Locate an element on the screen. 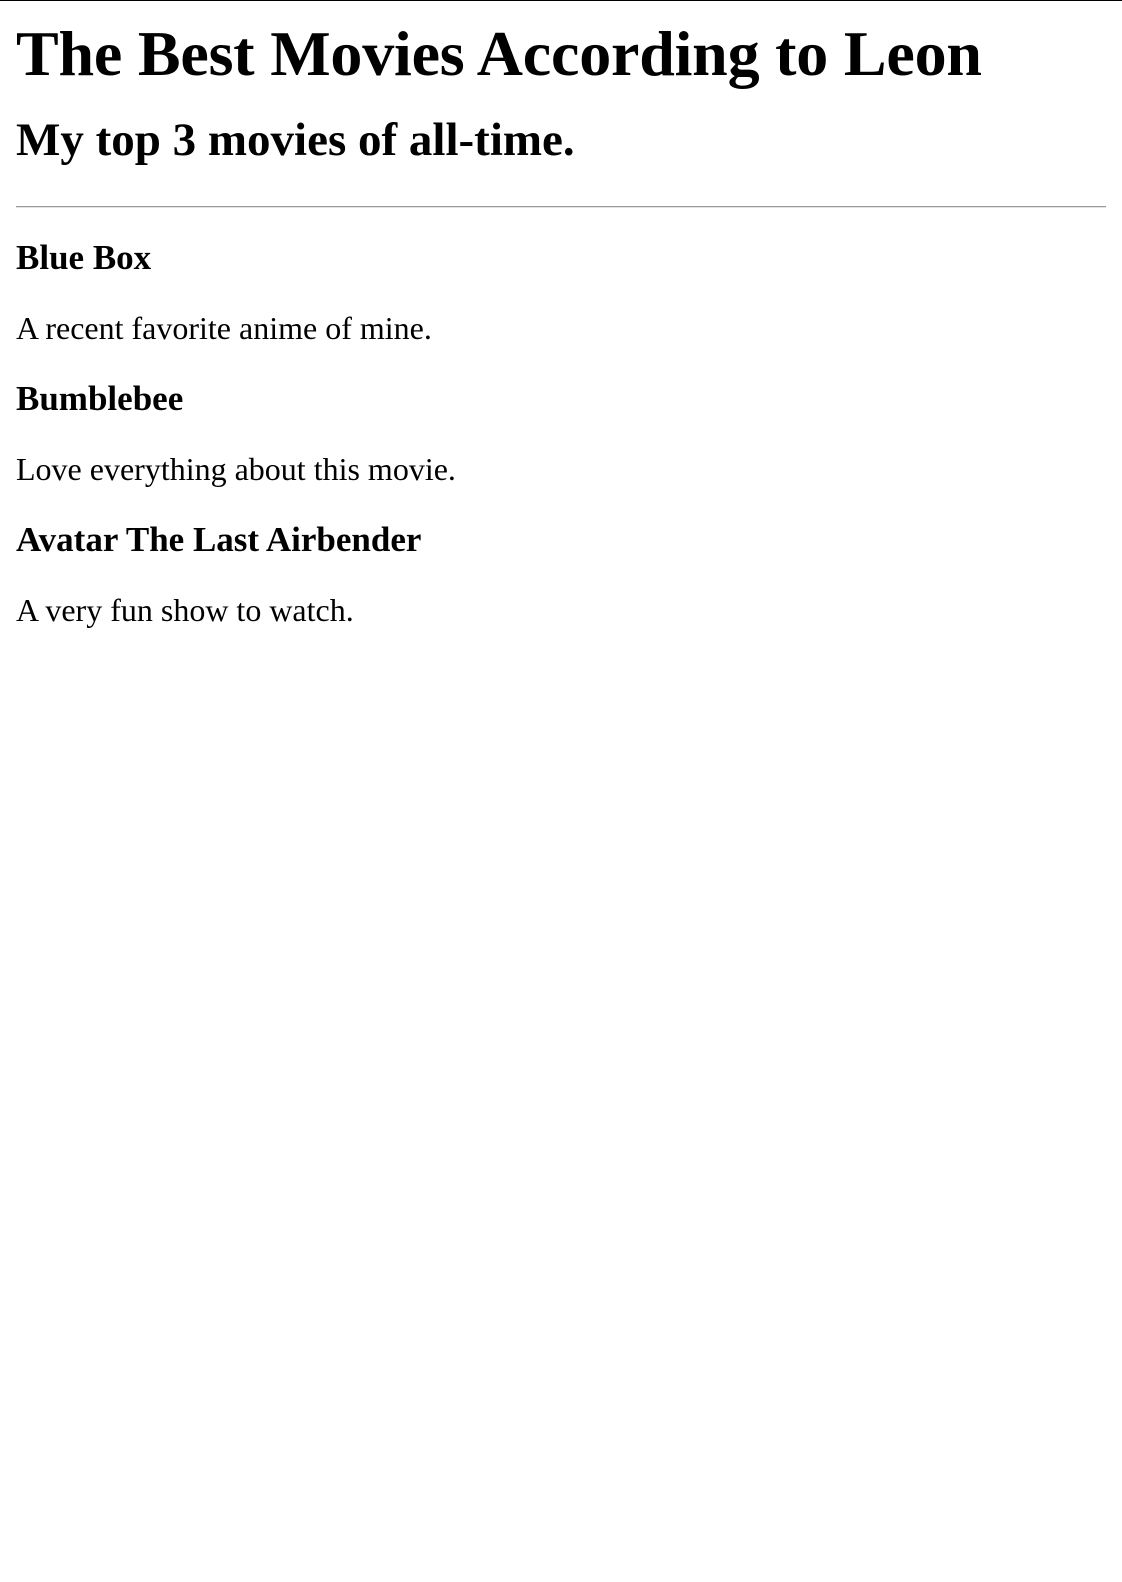 Image resolution: width=1122 pixels, height=1582 pixels. movie-description: A very fun show to watch. is located at coordinates (185, 610).